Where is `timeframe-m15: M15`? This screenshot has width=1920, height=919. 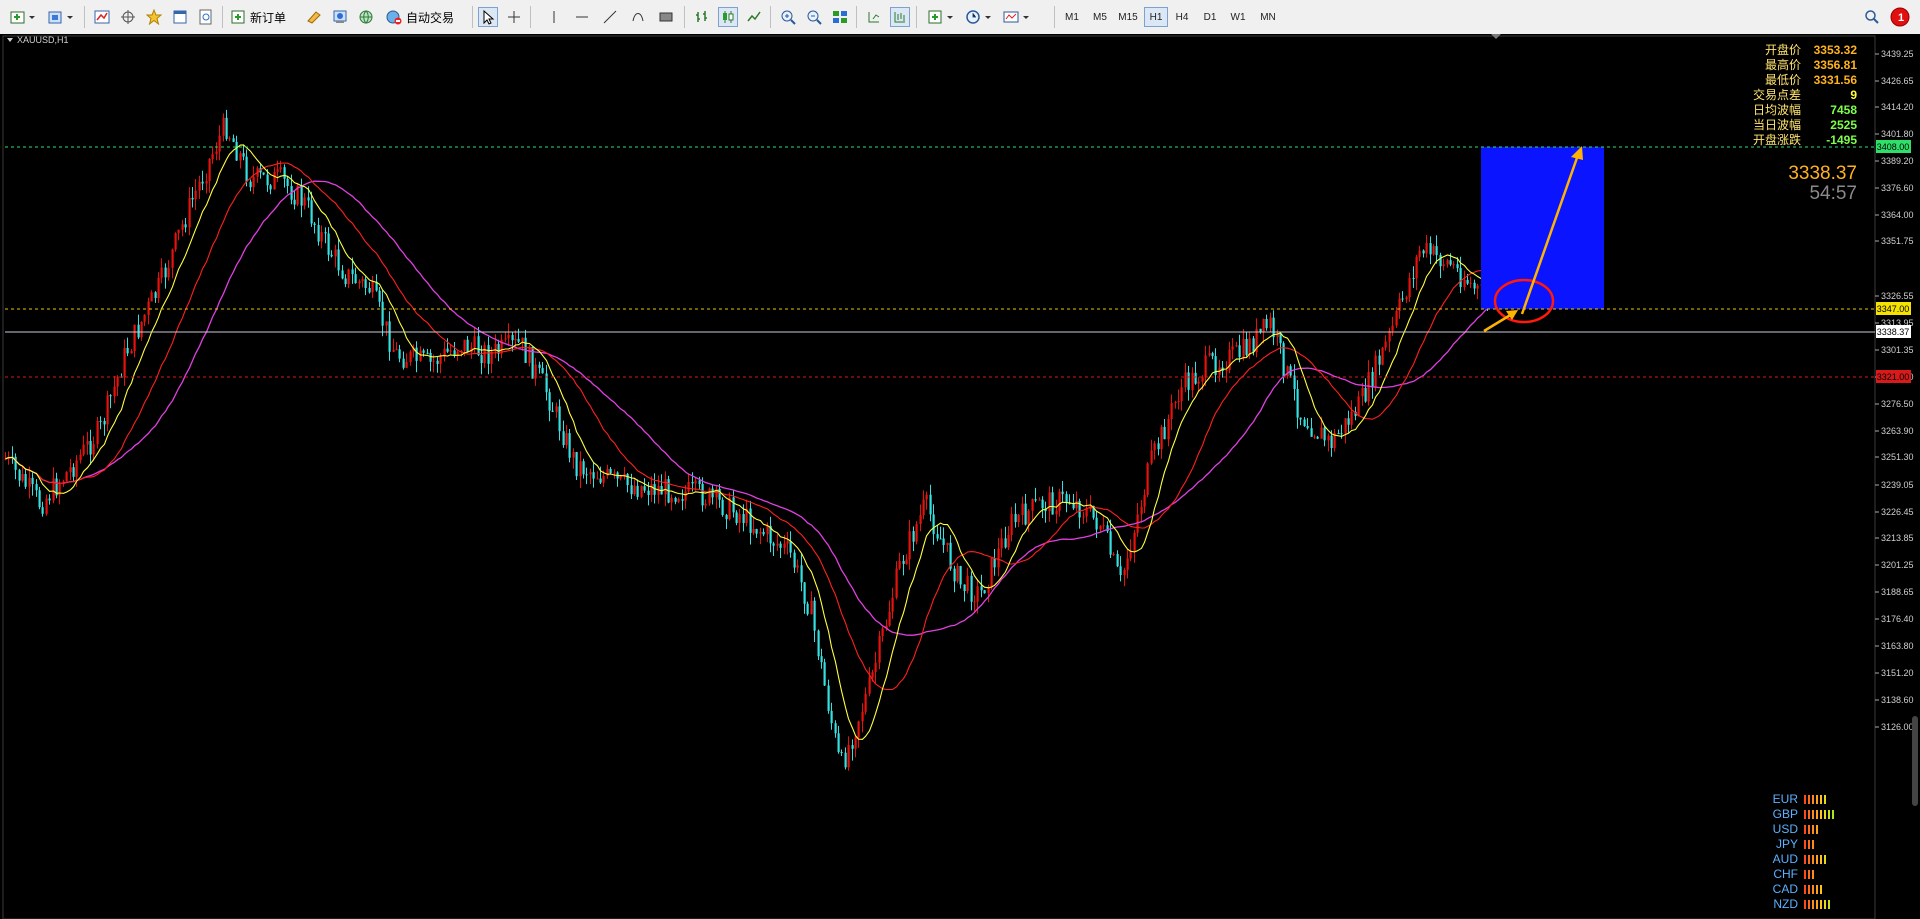 timeframe-m15: M15 is located at coordinates (1128, 17).